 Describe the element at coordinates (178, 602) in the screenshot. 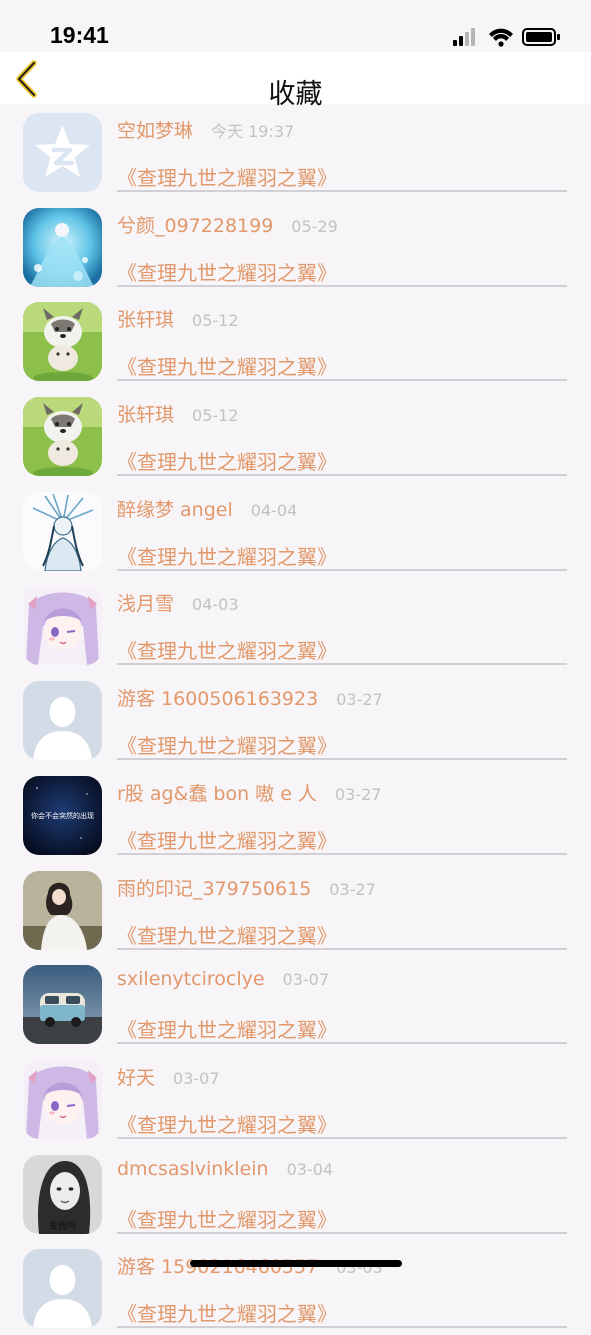

I see `user-name: 浅月雪 04-03` at that location.